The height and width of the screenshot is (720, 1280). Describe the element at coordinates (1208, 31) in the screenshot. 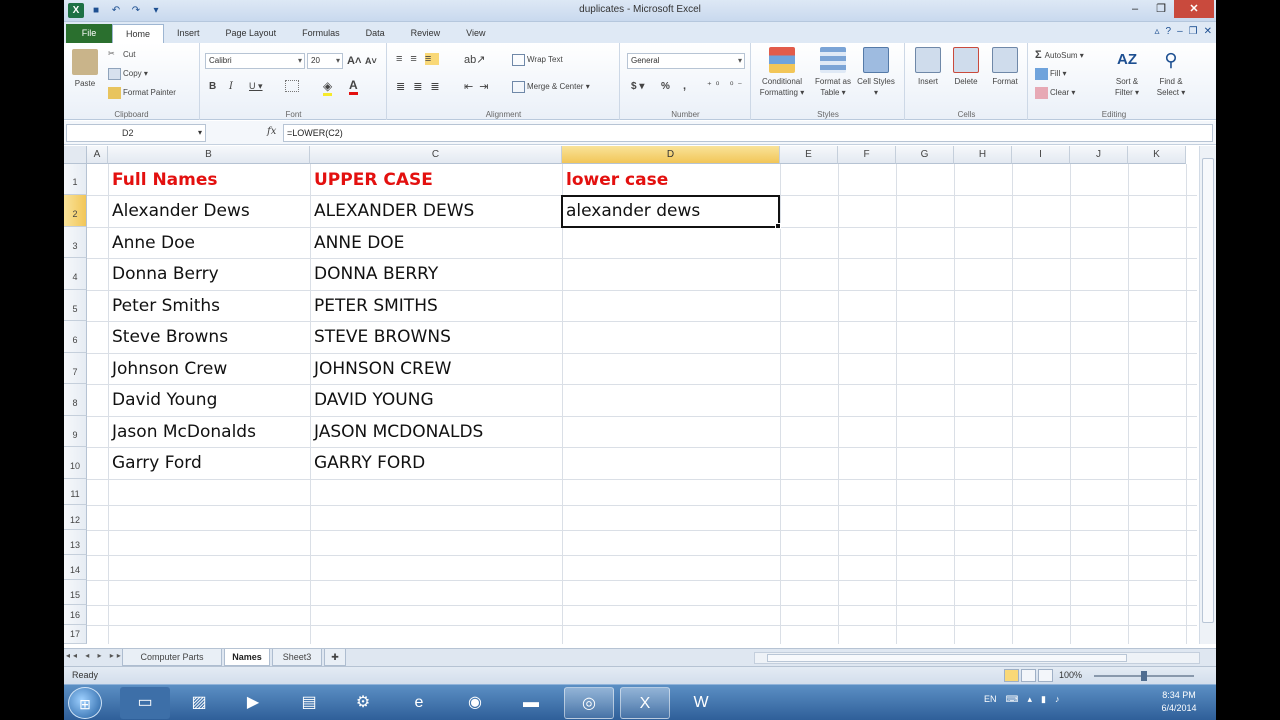

I see `workbook-close-icon: ✕` at that location.